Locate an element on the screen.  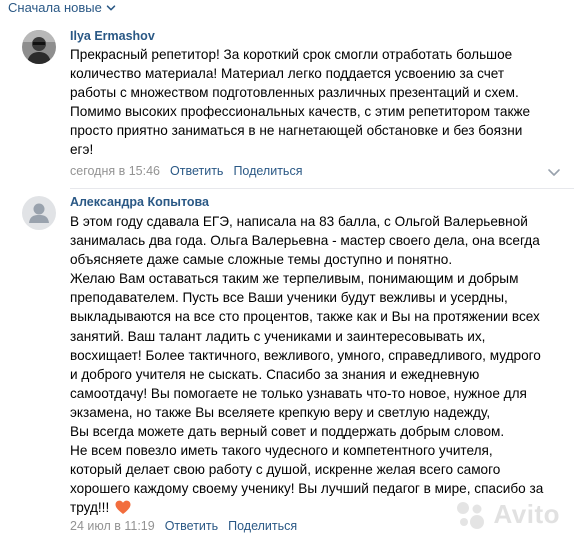
avito-watermark: Avito is located at coordinates (507, 514).